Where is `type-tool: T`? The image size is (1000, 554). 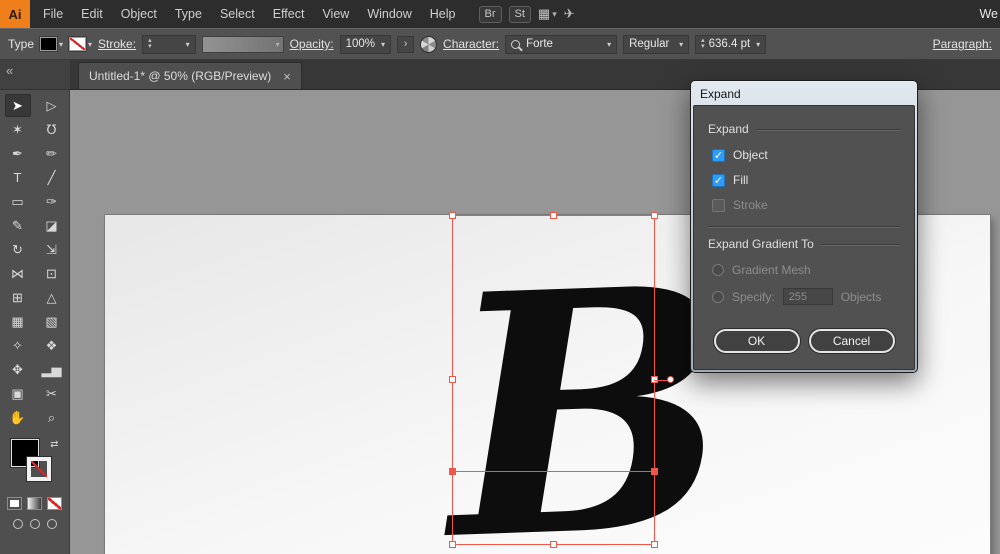 type-tool: T is located at coordinates (18, 177).